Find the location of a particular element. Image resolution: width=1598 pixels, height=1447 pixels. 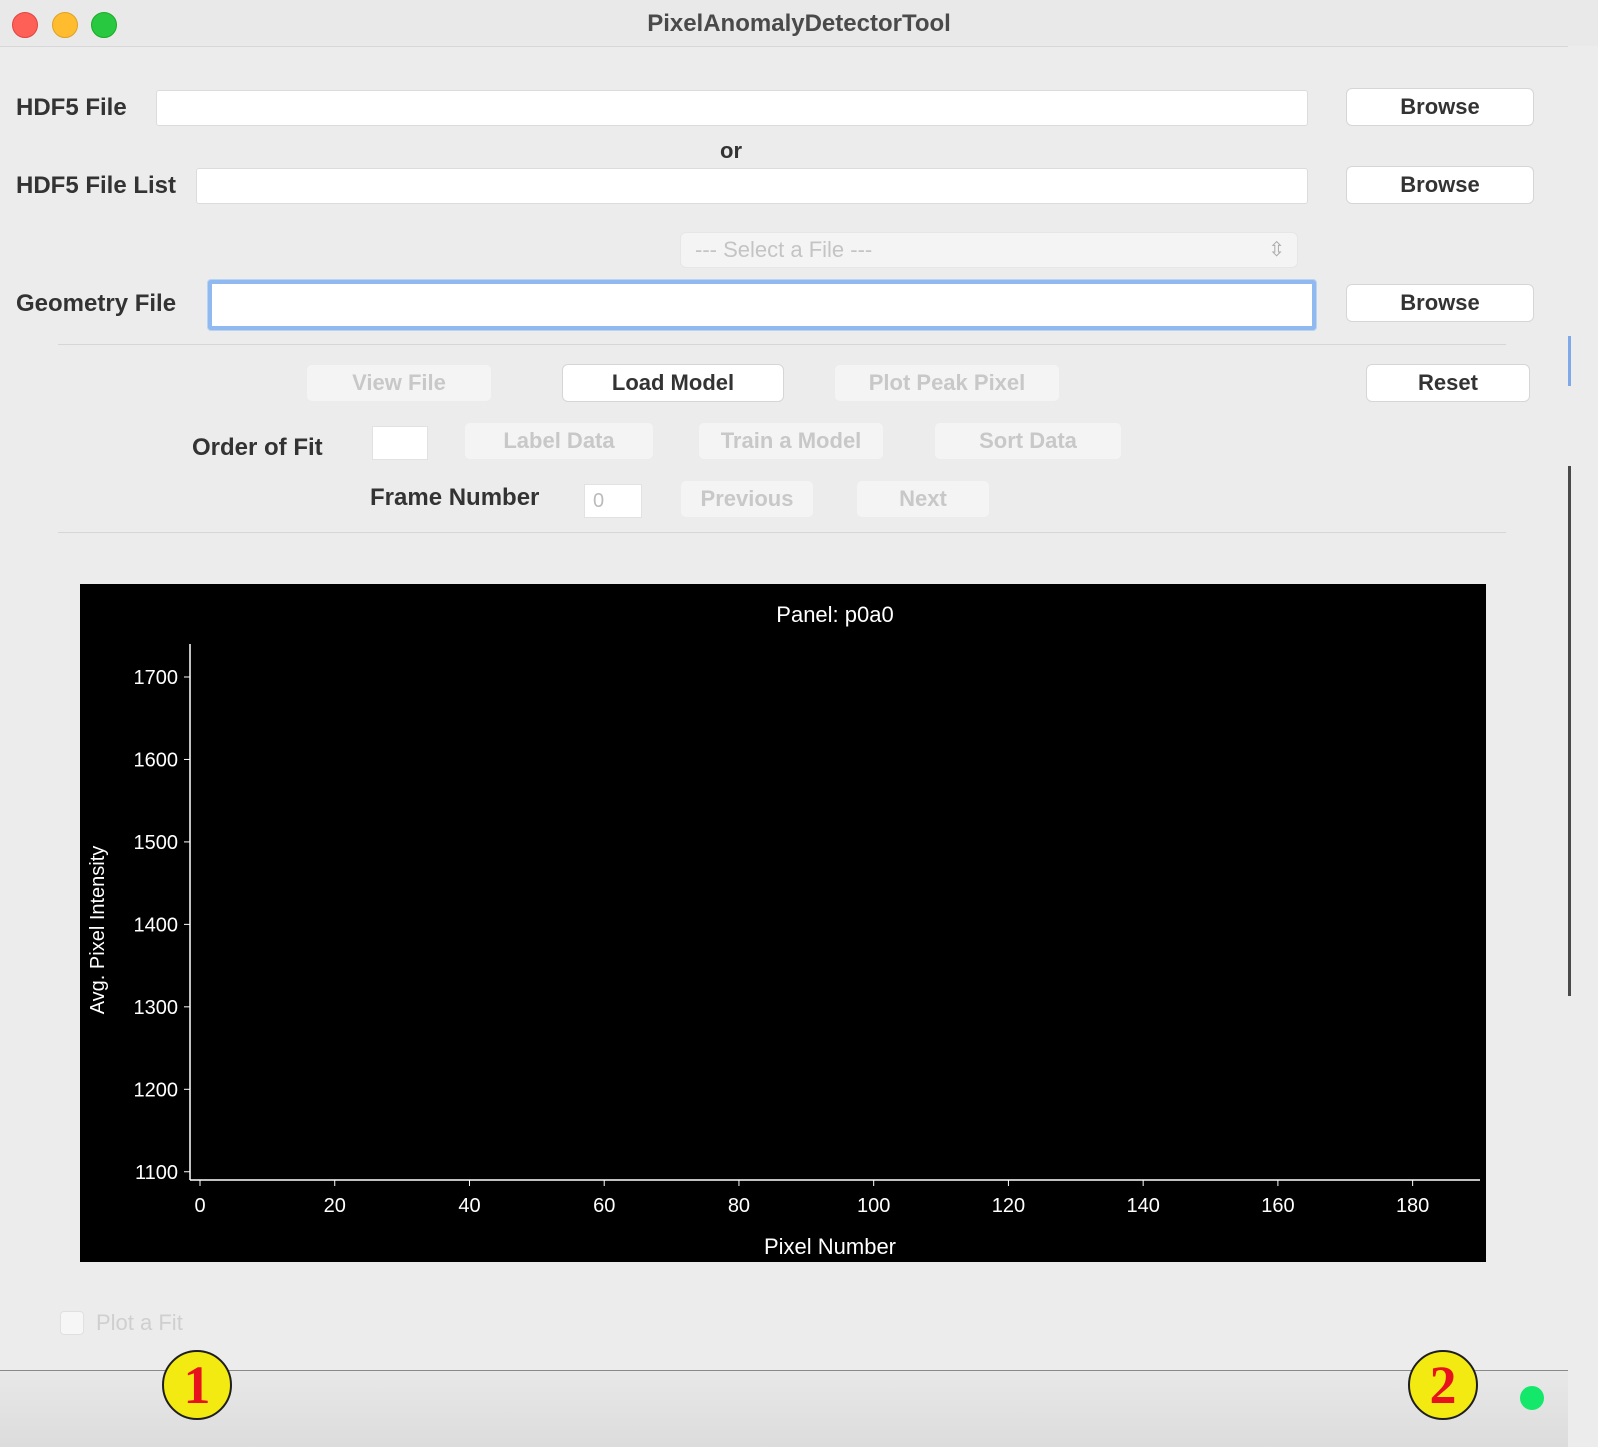

window-title: PixelAnomalyDetectorTool is located at coordinates (799, 23).